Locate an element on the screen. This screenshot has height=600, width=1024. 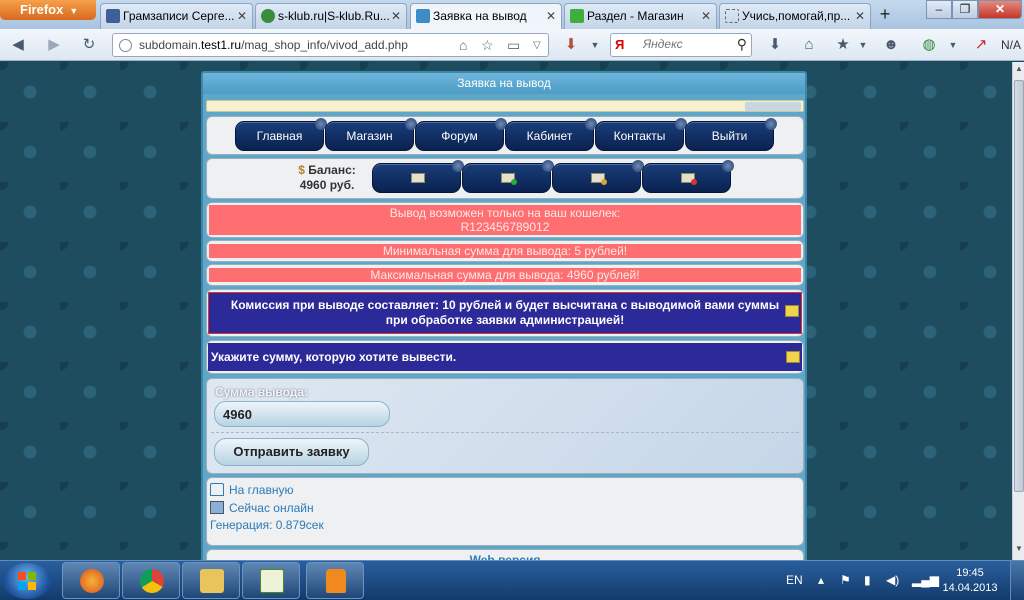
nav-shop-button: Магазин is located at coordinates (371, 134).